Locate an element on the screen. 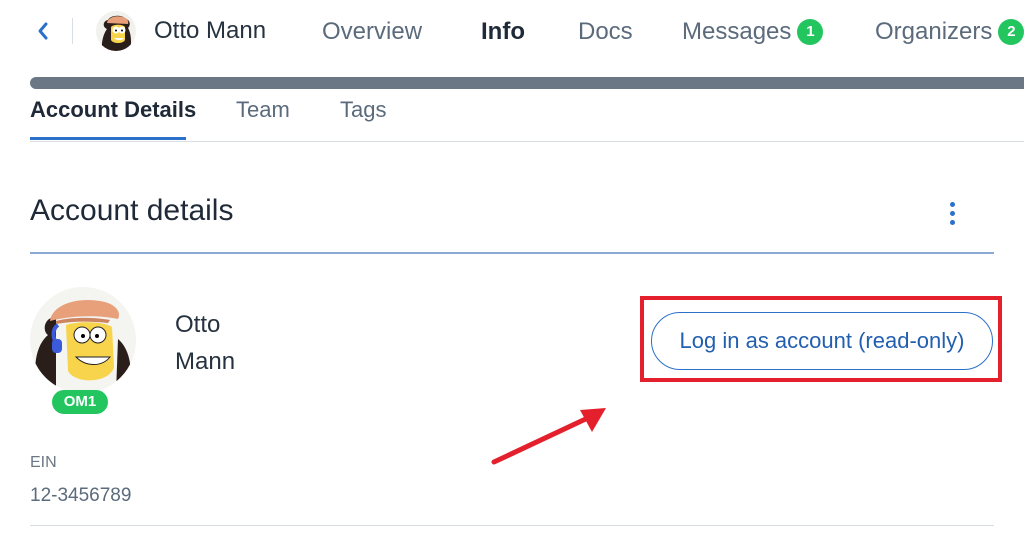 Image resolution: width=1024 pixels, height=542 pixels. progress-bar-fill is located at coordinates (527, 83).